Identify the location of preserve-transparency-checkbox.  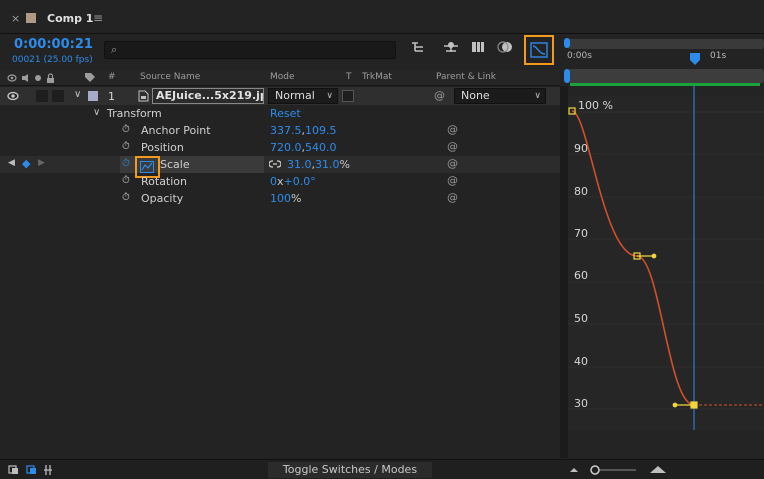
(348, 96).